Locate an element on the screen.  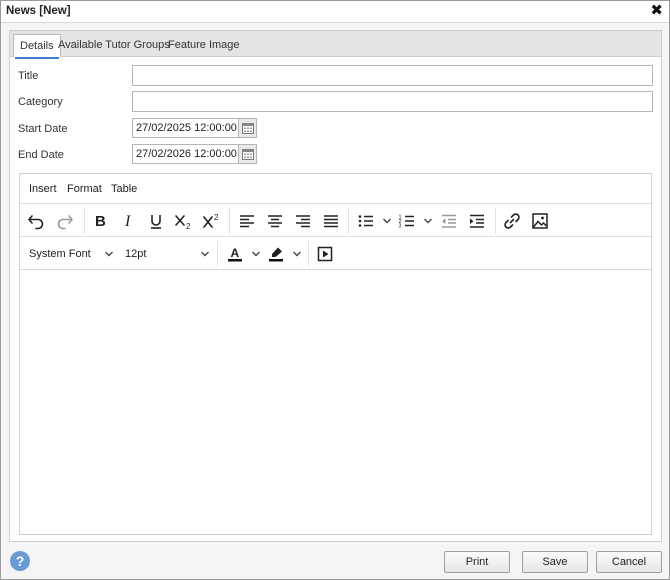
end-date-label: End Date is located at coordinates (41, 155).